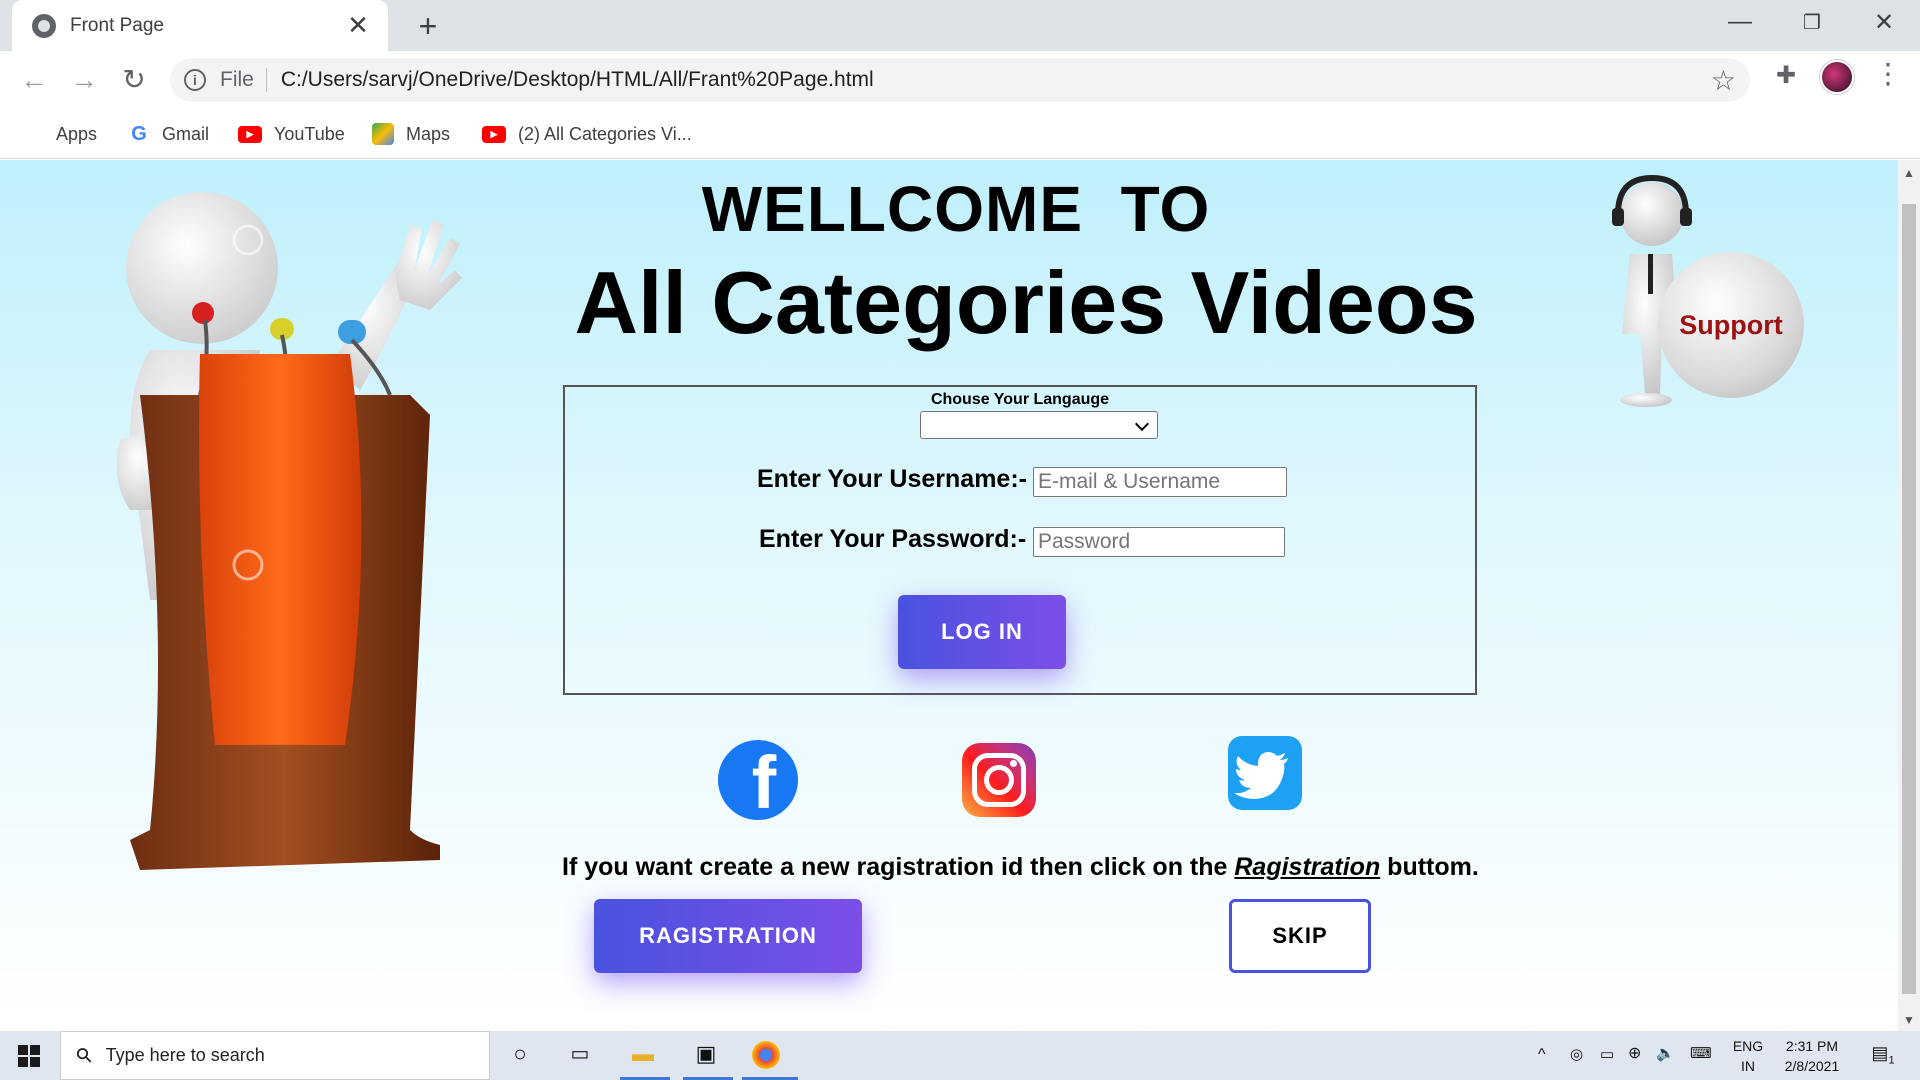 The image size is (1920, 1080). I want to click on tab-strip: Front Page ✕ + — ❐ ✕, so click(960, 25).